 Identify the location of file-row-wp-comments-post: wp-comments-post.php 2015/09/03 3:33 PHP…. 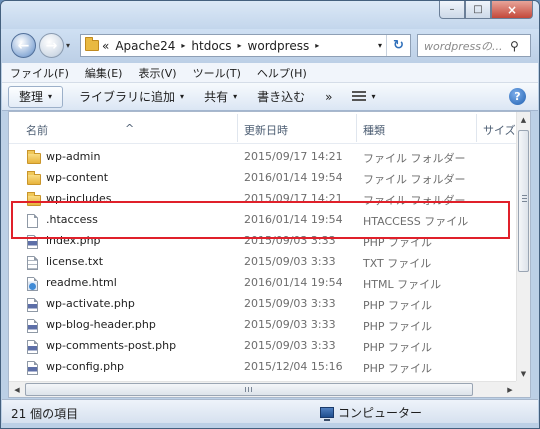
(263, 346).